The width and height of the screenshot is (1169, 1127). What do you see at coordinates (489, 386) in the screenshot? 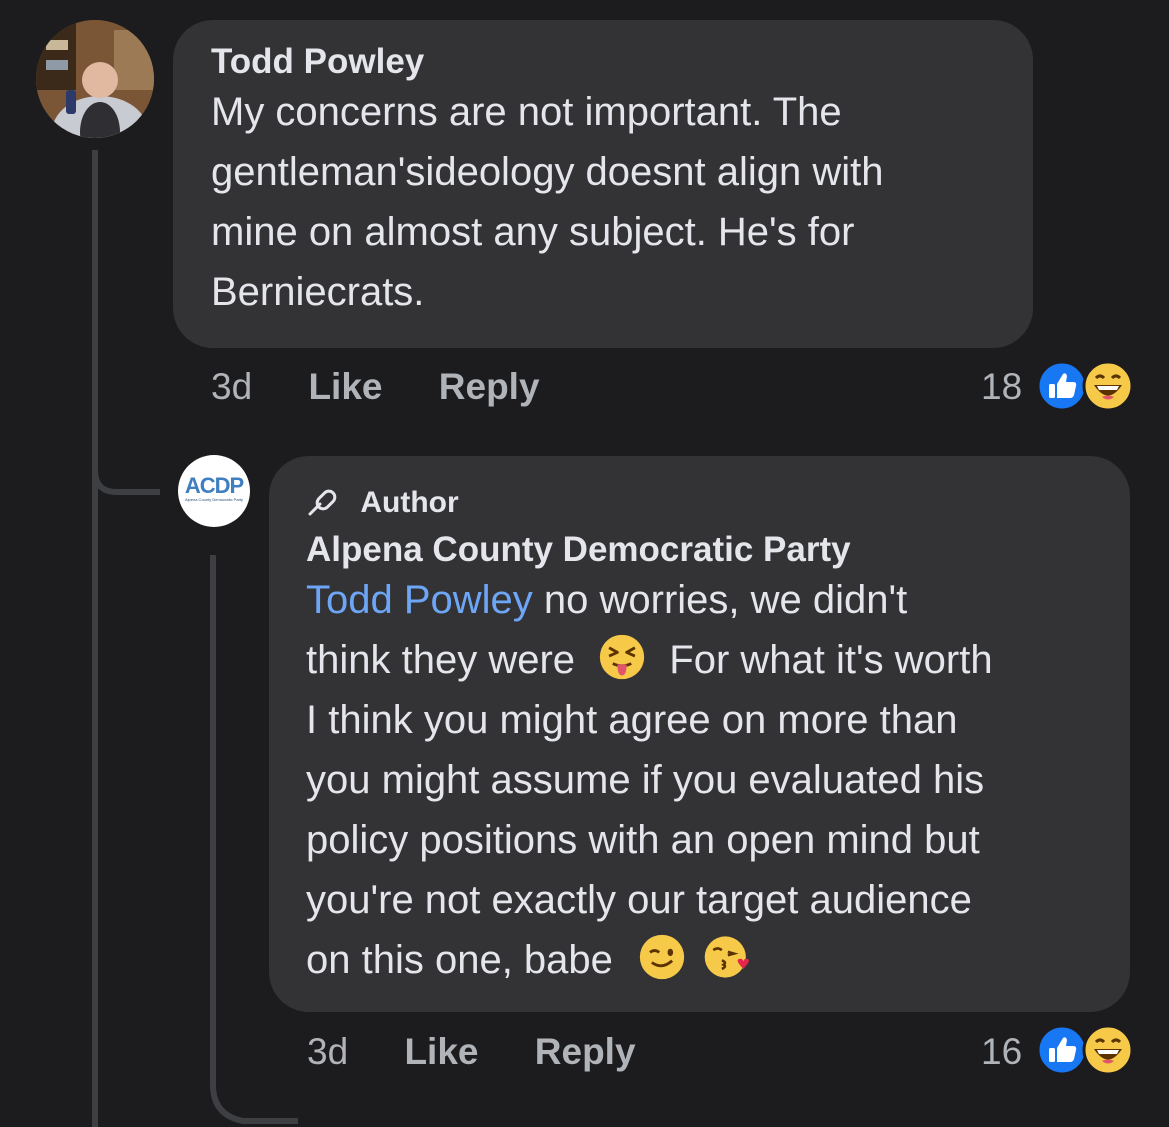
I see `comment-reply-button: Reply` at bounding box center [489, 386].